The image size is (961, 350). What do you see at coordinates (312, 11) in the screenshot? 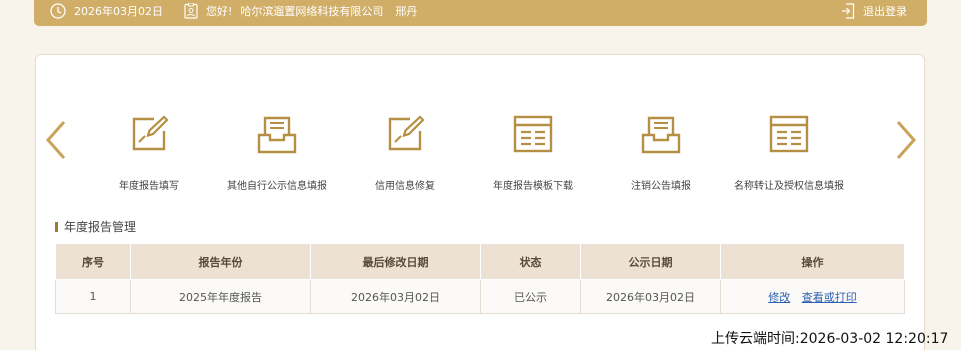
I see `company-name: 哈尔滨遛置网络科技有限公司` at bounding box center [312, 11].